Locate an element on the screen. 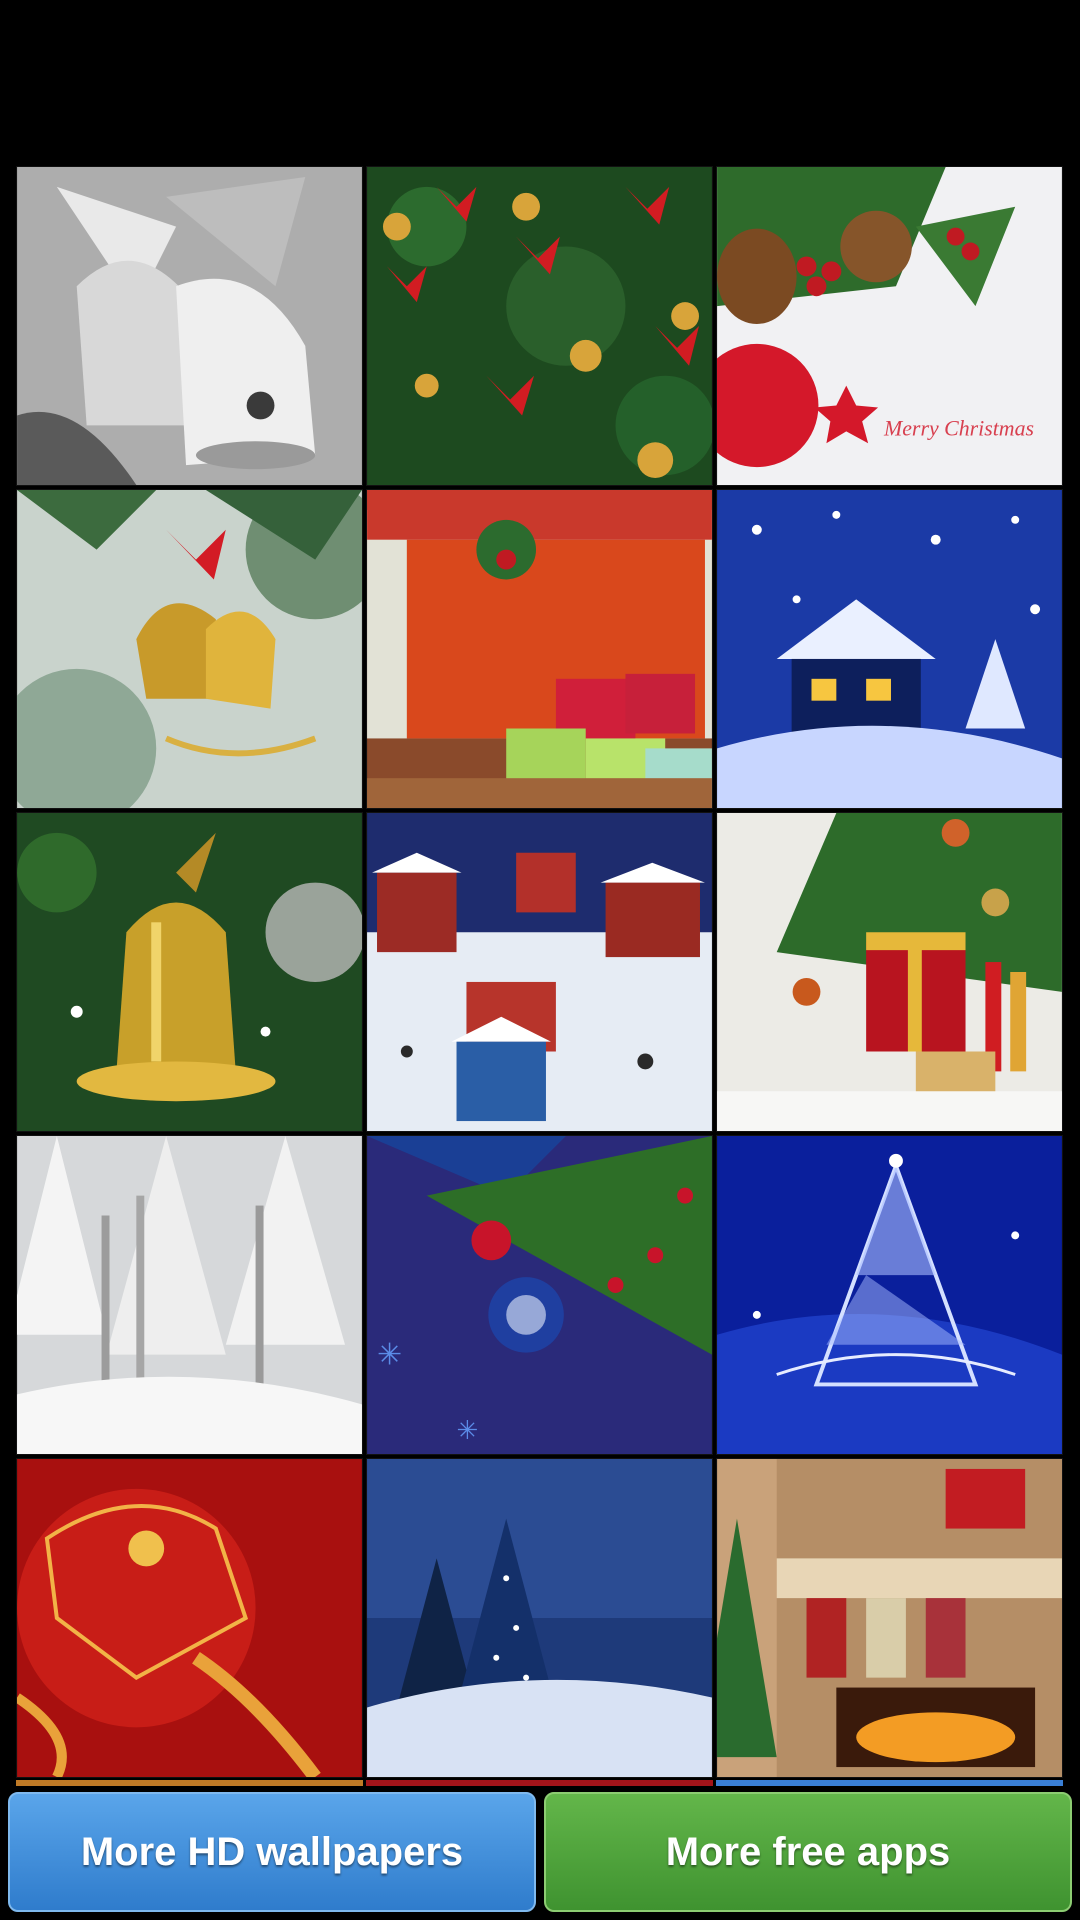 This screenshot has height=1920, width=1080. more-hd-wallpapers-label: More HD wallpapers is located at coordinates (272, 1851).